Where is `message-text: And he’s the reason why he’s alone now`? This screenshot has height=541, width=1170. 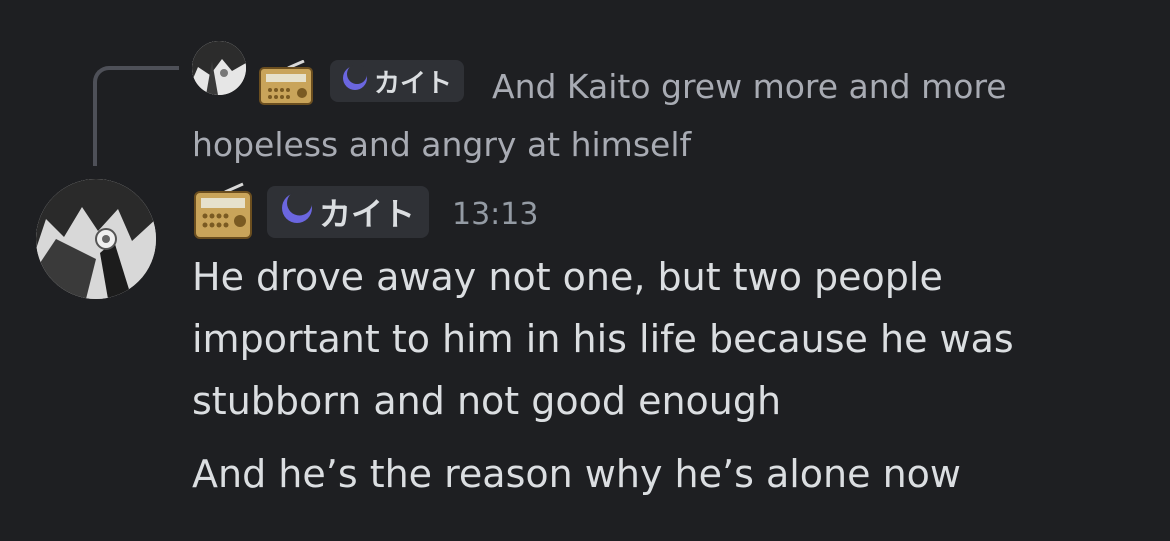 message-text: And he’s the reason why he’s alone now is located at coordinates (576, 474).